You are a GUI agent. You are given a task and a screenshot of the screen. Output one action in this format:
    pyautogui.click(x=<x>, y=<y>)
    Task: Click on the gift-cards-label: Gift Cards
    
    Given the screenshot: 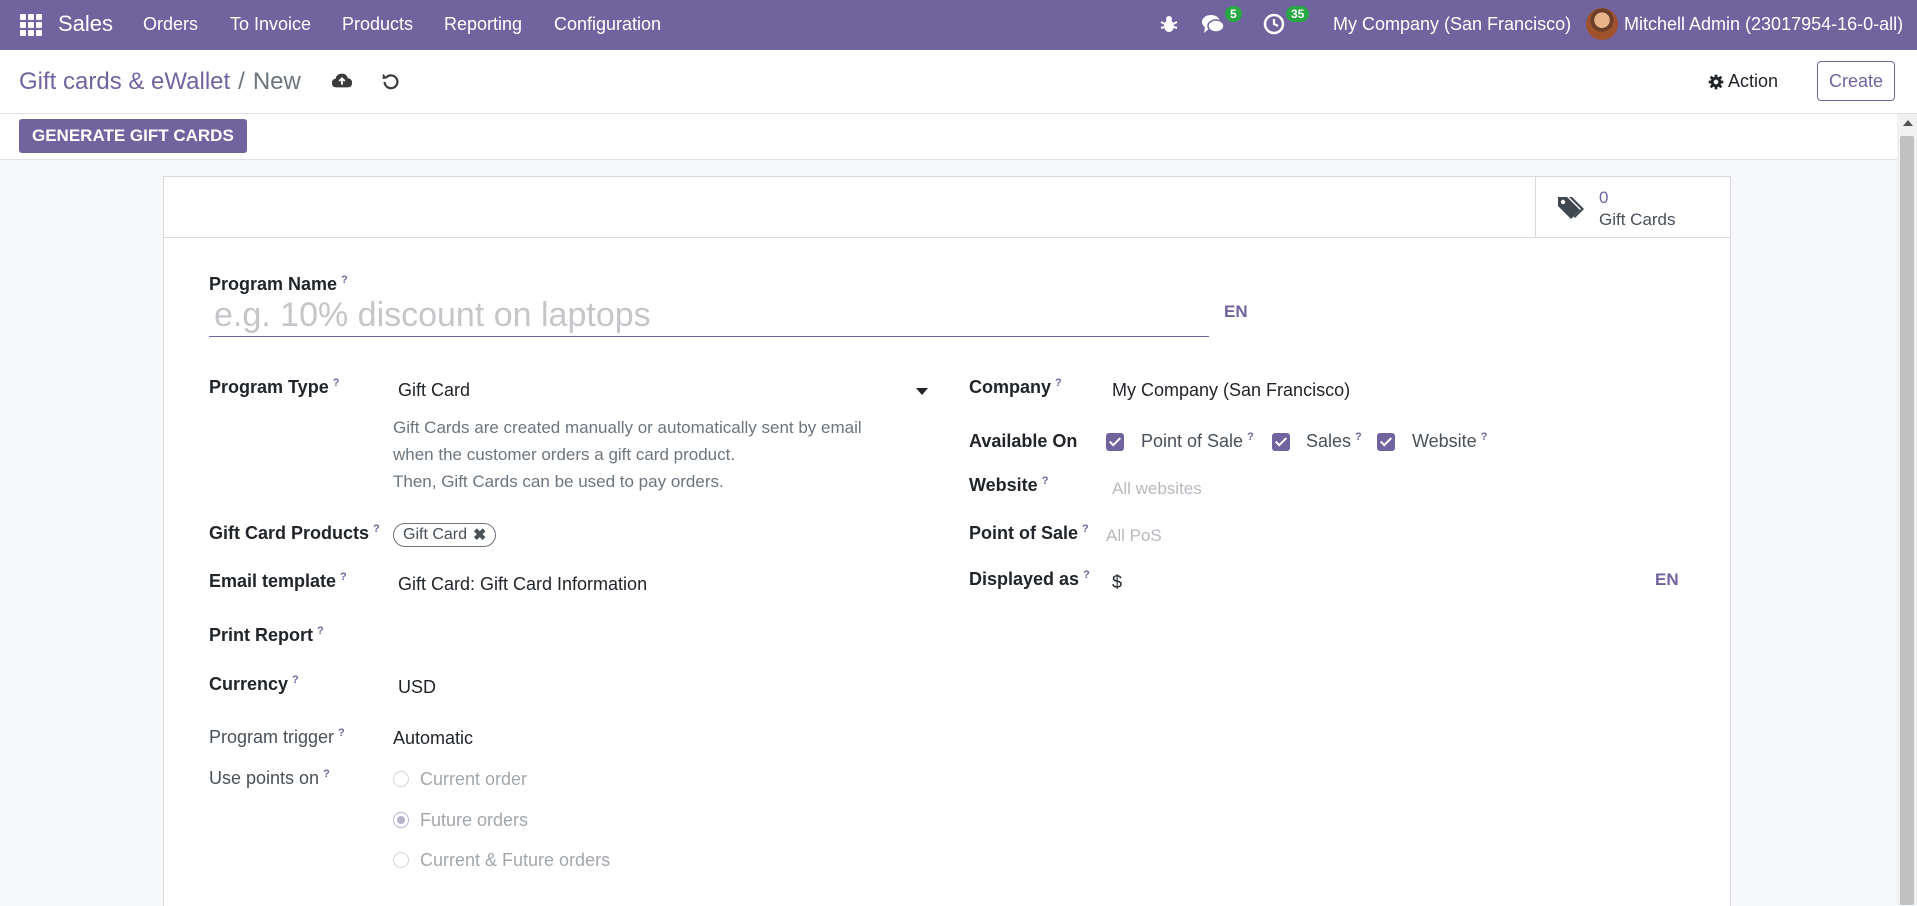 What is the action you would take?
    pyautogui.click(x=1637, y=219)
    